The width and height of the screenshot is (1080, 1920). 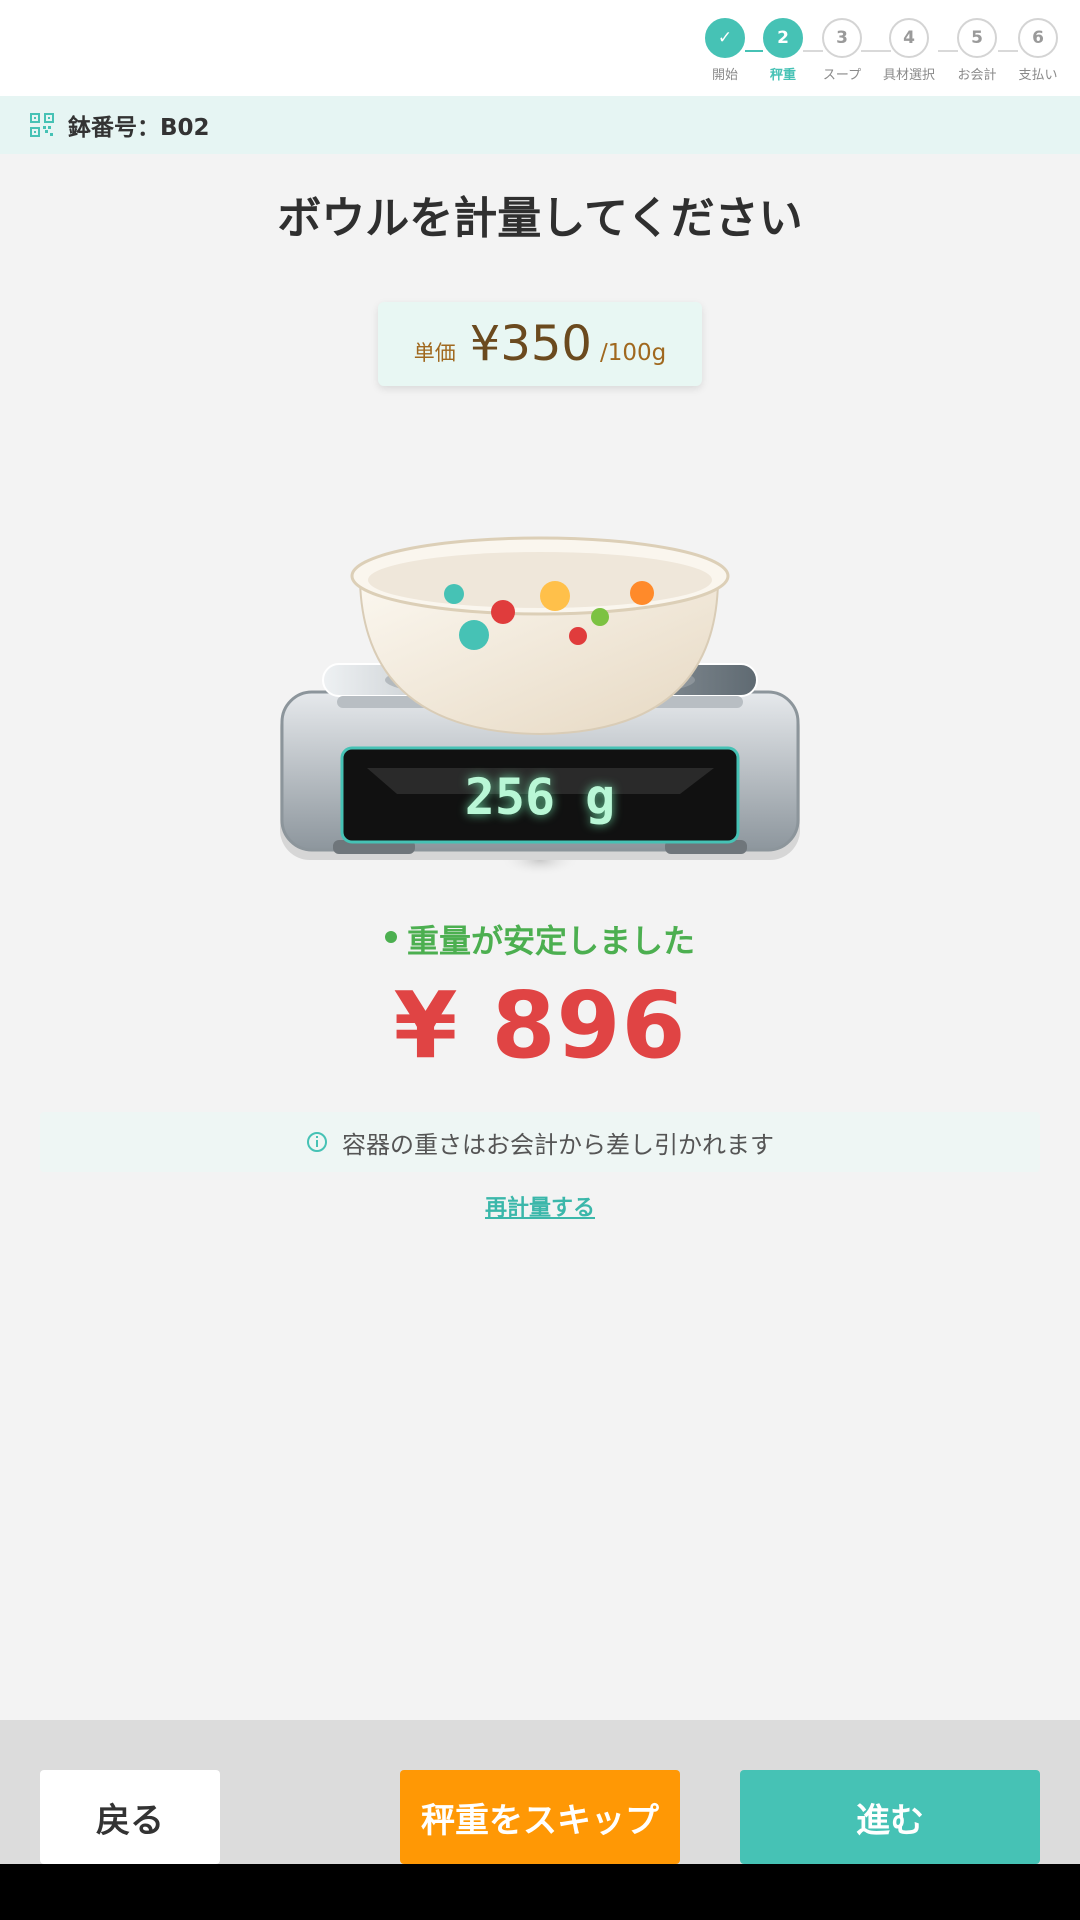 I want to click on info-note: 容器の重さはお会計から差し引かれます, so click(x=540, y=1142).